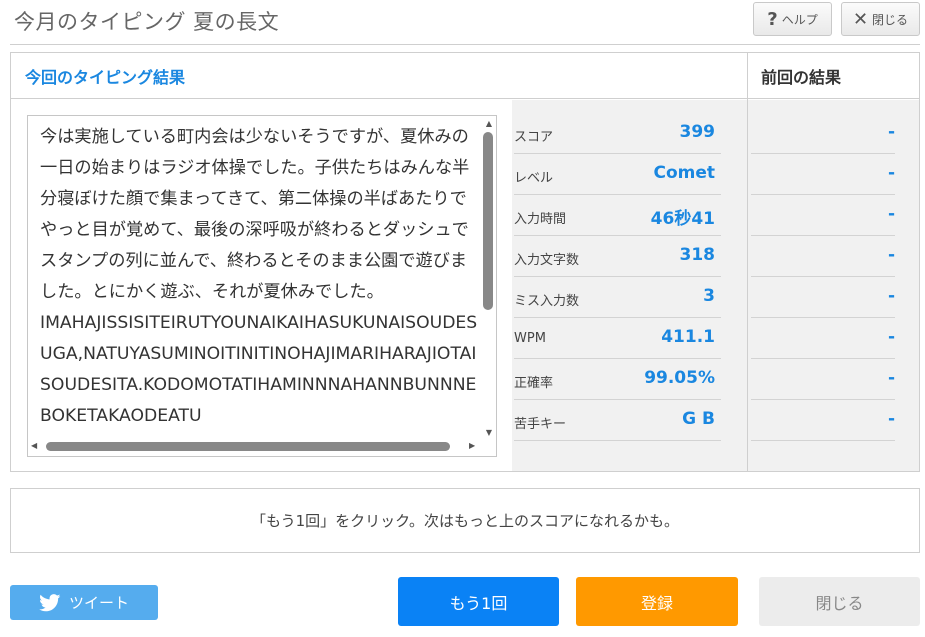 The image size is (925, 637). I want to click on stat-row: 苦手キー G B, so click(617, 420).